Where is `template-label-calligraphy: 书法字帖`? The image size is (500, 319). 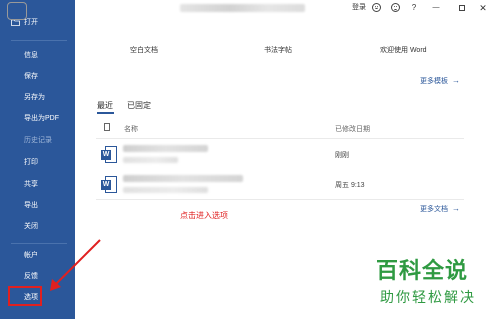 template-label-calligraphy: 书法字帖 is located at coordinates (278, 50).